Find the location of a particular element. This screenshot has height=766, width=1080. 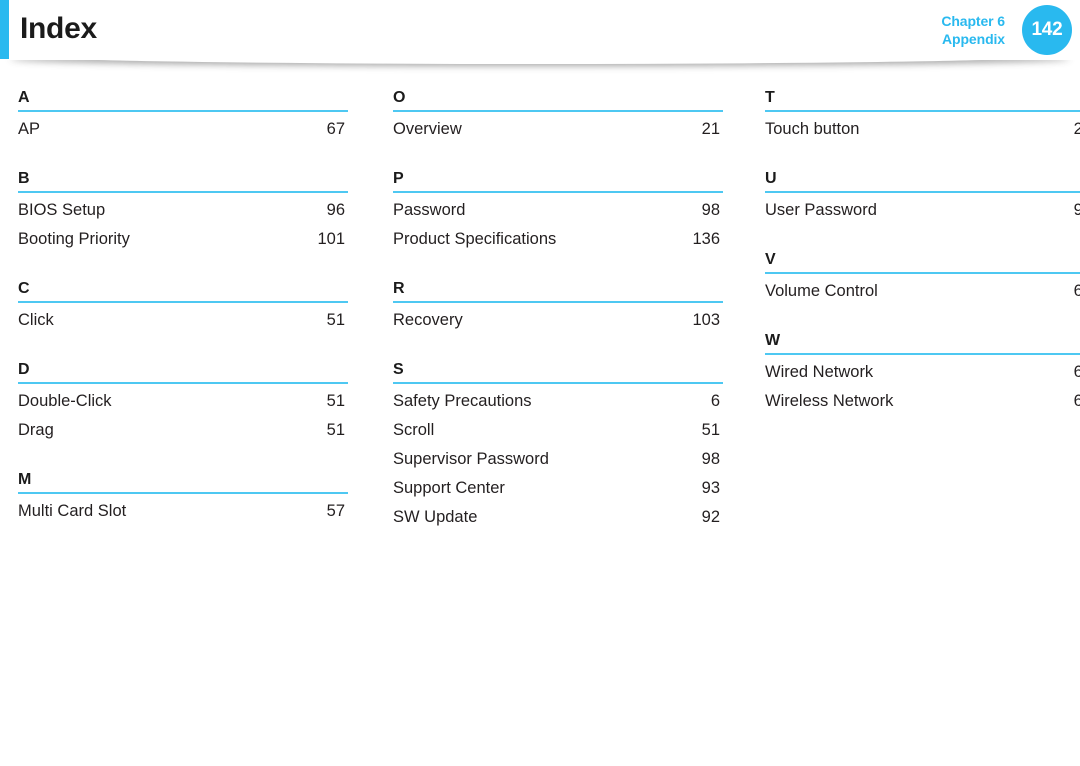

index-entry-row: Wireless Network 67 is located at coordinates (922, 401).